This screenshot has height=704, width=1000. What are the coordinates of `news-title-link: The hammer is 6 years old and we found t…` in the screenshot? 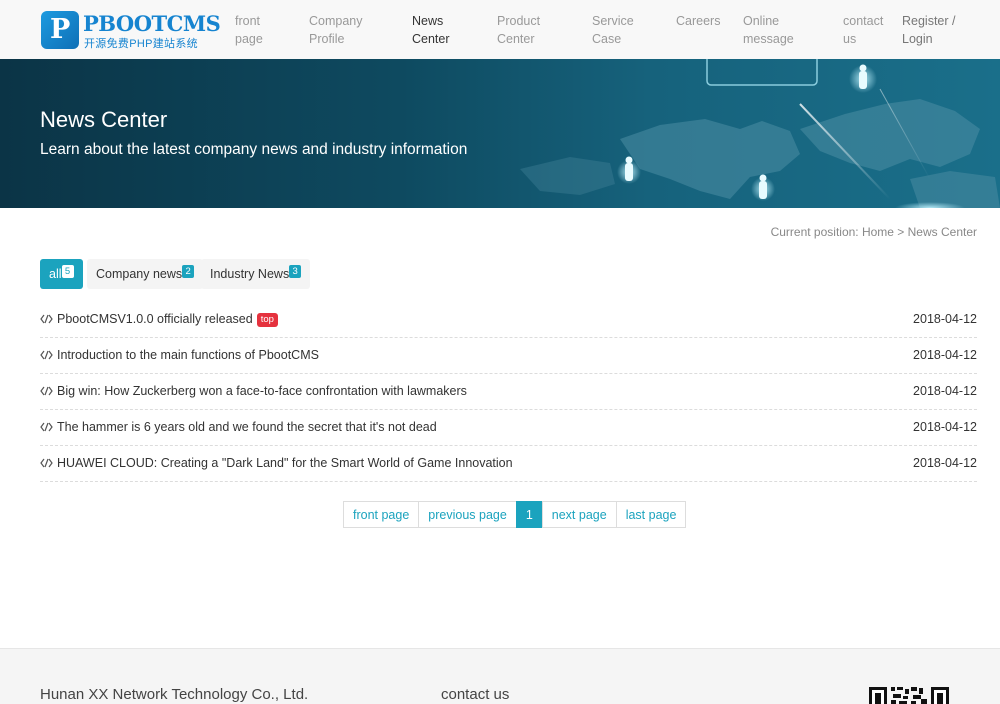 It's located at (247, 427).